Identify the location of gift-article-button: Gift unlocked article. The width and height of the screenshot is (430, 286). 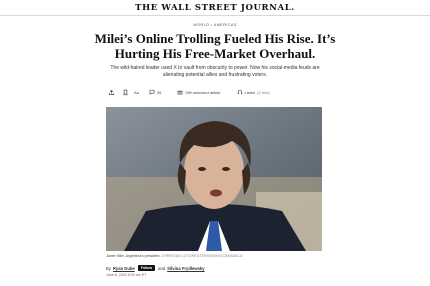
(199, 92).